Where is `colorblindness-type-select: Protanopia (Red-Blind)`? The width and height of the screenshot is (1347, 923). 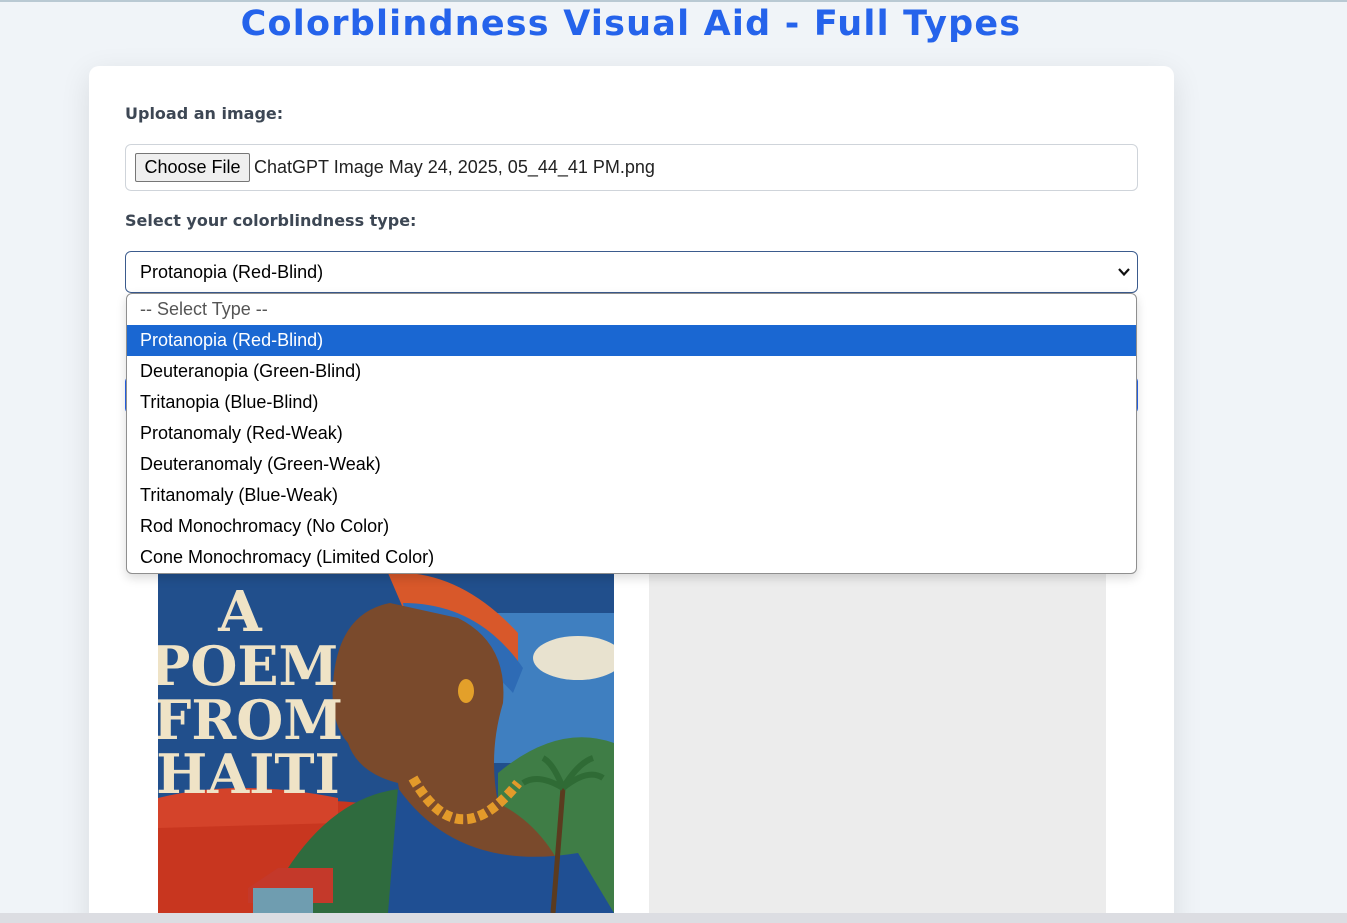
colorblindness-type-select: Protanopia (Red-Blind) is located at coordinates (631, 272).